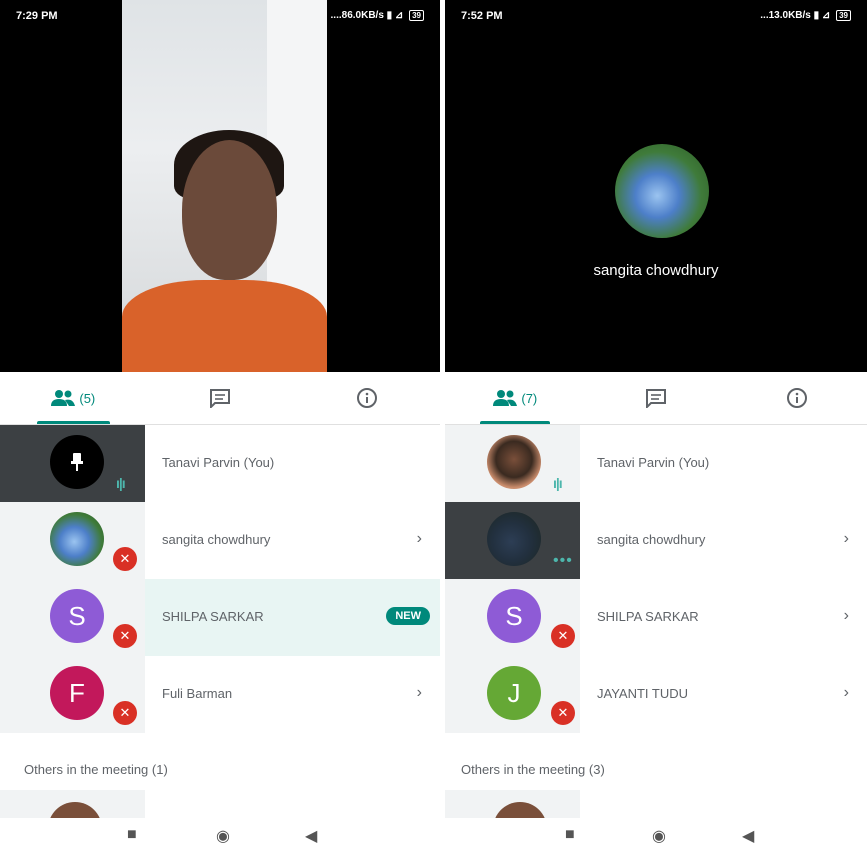 This screenshot has height=853, width=867. What do you see at coordinates (656, 270) in the screenshot?
I see `speaker-name: sangita chowdhury` at bounding box center [656, 270].